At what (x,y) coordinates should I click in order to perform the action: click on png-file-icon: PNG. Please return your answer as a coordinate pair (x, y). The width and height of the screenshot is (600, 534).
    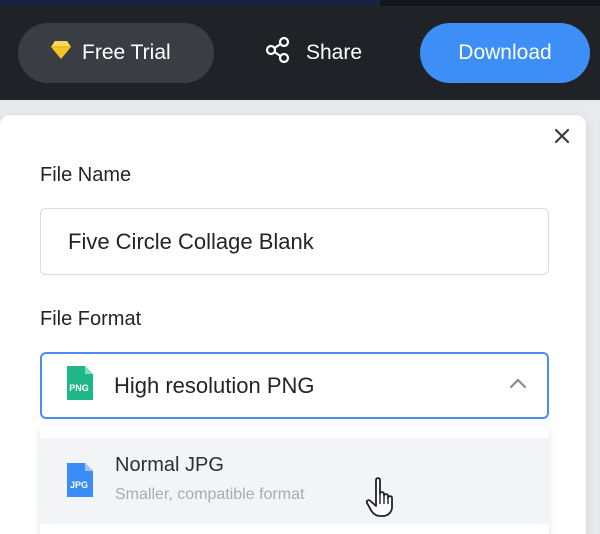
    Looking at the image, I should click on (79, 385).